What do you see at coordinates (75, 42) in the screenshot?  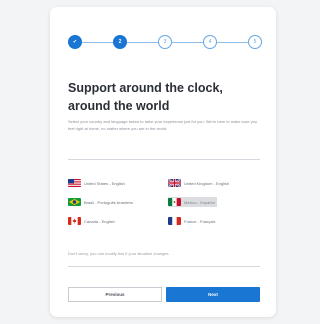 I see `step-1-check-icon: ✔` at bounding box center [75, 42].